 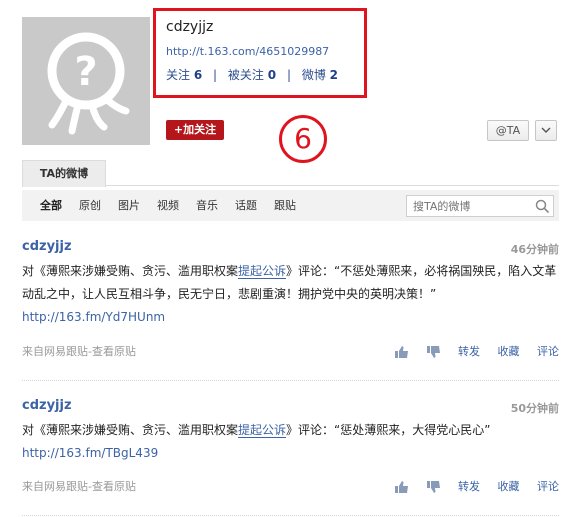 What do you see at coordinates (64, 173) in the screenshot?
I see `tab-ta-weibo: TA的微博` at bounding box center [64, 173].